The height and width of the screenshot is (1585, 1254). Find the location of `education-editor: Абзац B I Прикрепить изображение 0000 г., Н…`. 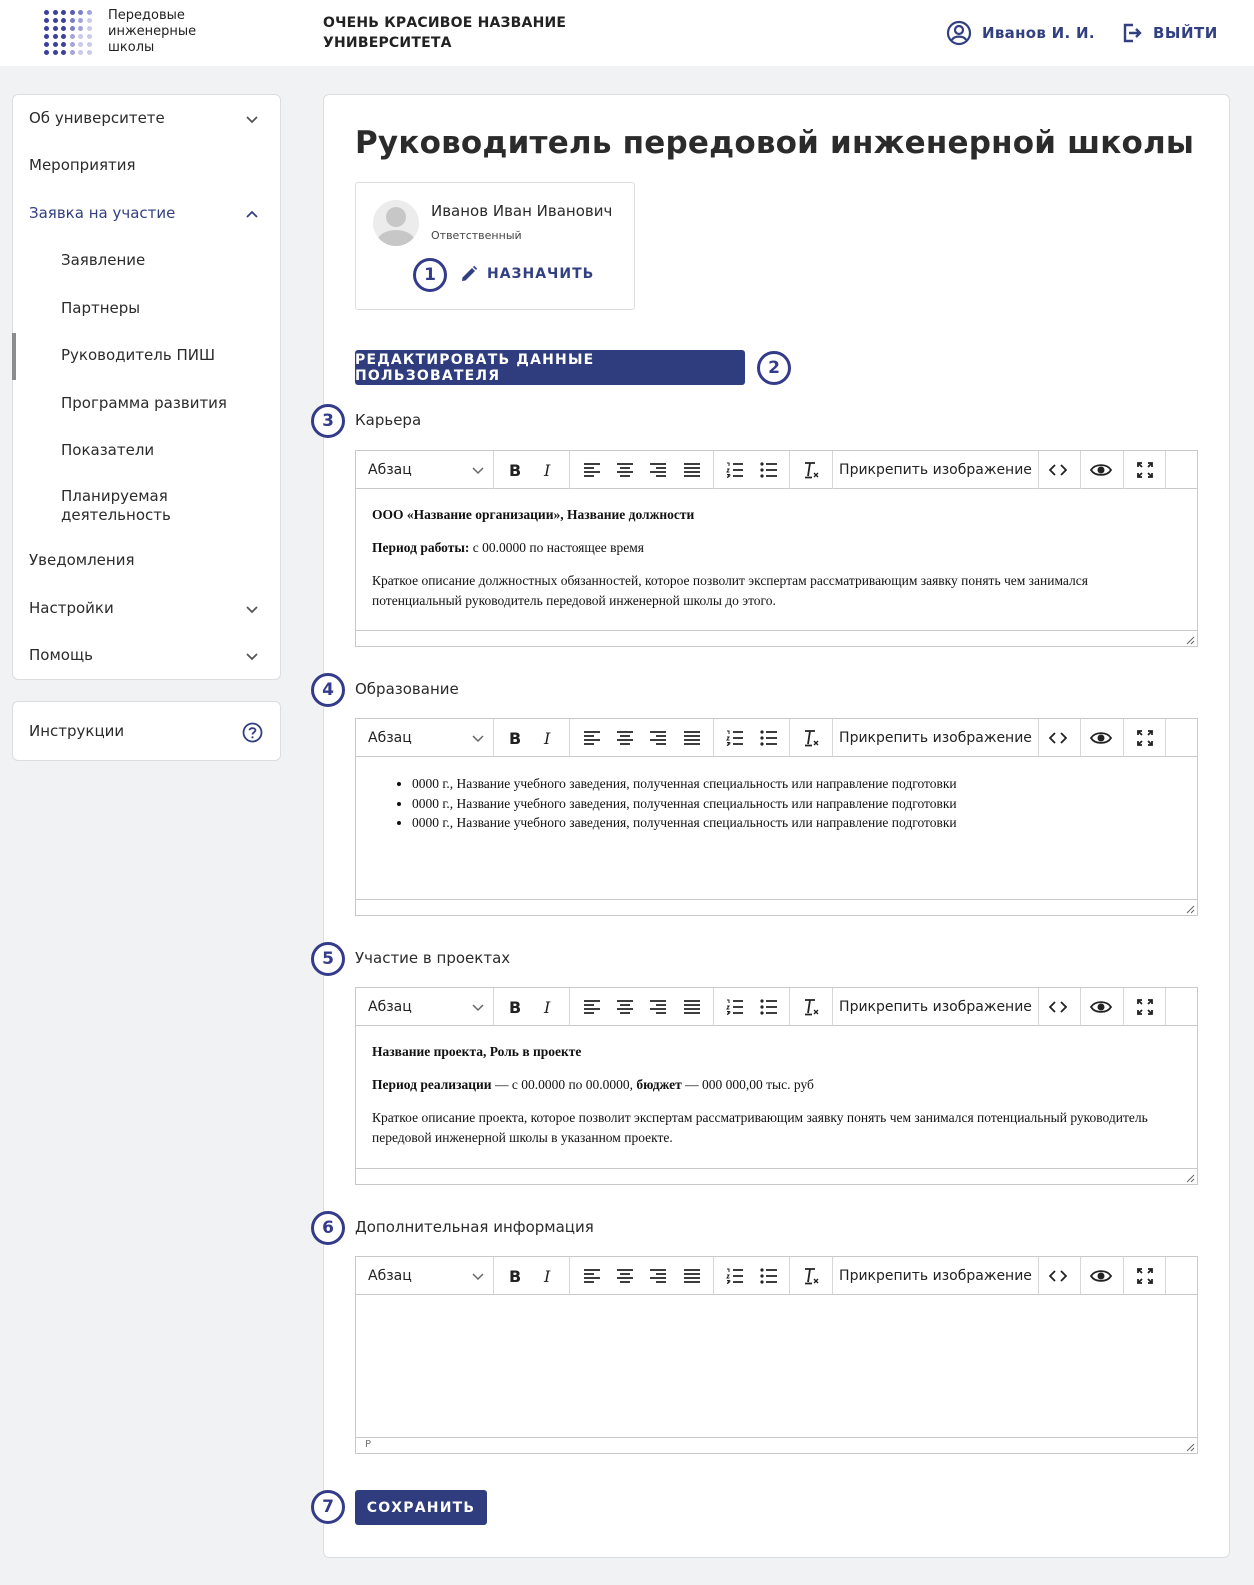

education-editor: Абзац B I Прикрепить изображение 0000 г., Н… is located at coordinates (776, 817).